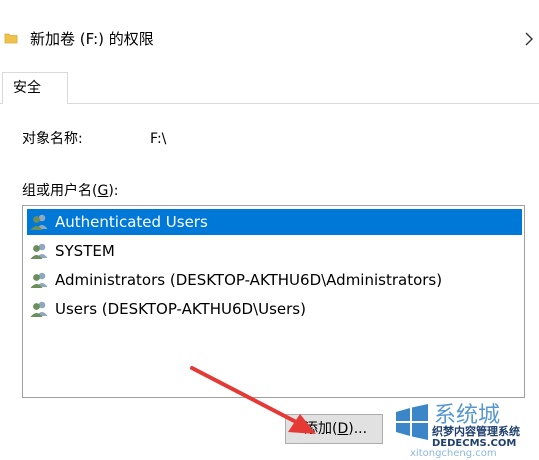 Image resolution: width=539 pixels, height=460 pixels. What do you see at coordinates (274, 222) in the screenshot?
I see `list-item-authenticated-users: Authenticated Users` at bounding box center [274, 222].